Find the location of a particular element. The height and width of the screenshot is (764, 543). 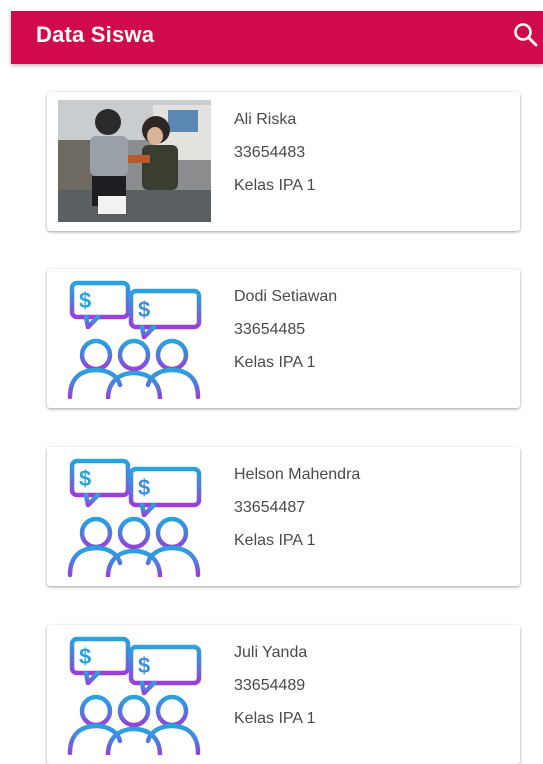

search-icon is located at coordinates (526, 35).